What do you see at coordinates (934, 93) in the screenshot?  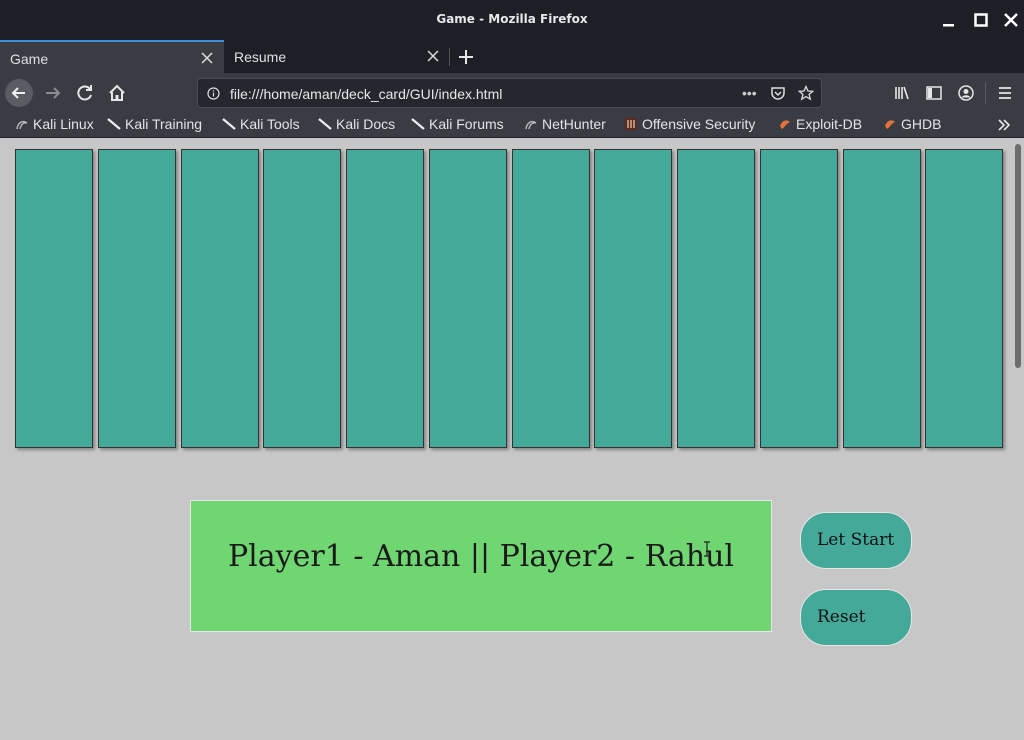 I see `sidebar-icon` at bounding box center [934, 93].